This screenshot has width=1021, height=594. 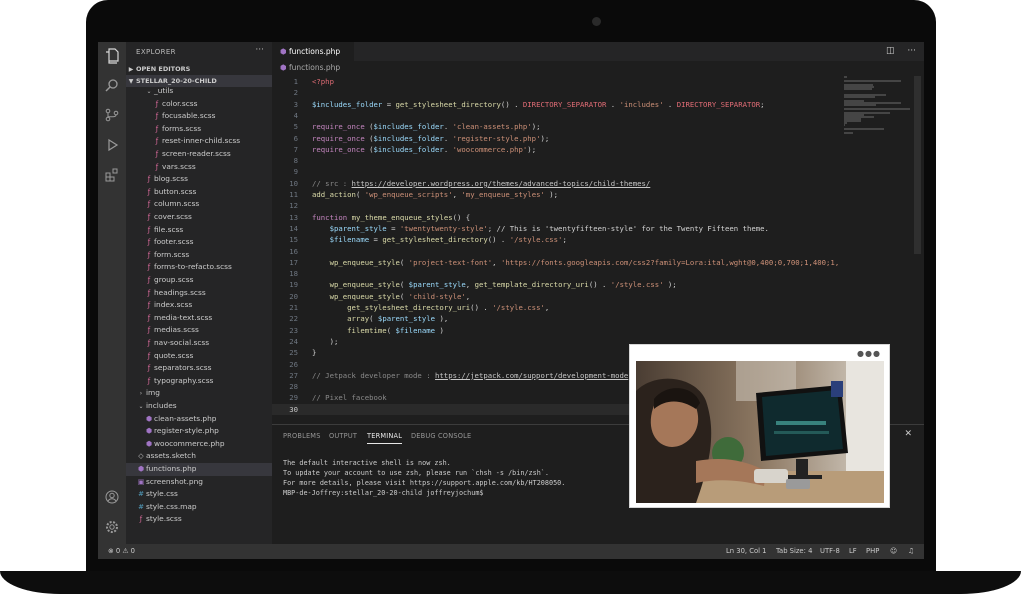 What do you see at coordinates (877, 106) in the screenshot?
I see `minimap` at bounding box center [877, 106].